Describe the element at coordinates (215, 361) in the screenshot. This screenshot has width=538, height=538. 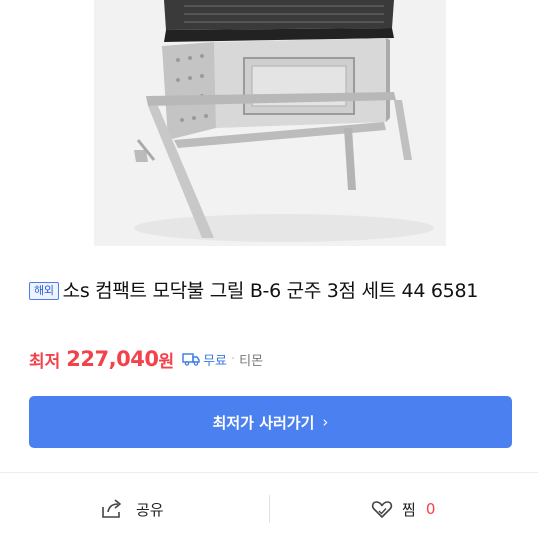
I see `shipping-text: 무료` at that location.